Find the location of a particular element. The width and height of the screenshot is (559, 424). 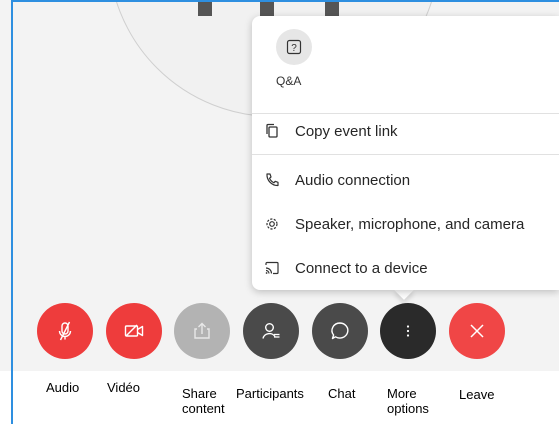

leave-button is located at coordinates (477, 331).